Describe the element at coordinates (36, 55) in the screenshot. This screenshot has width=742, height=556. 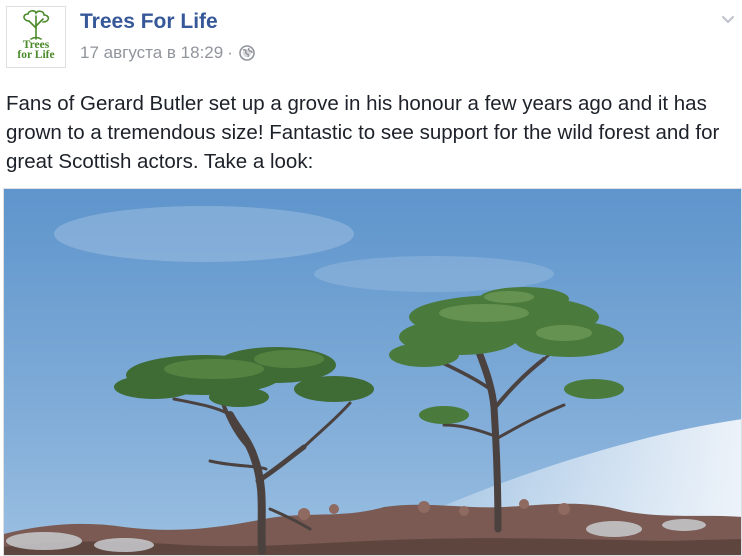
I see `logo-line-2: for Life` at that location.